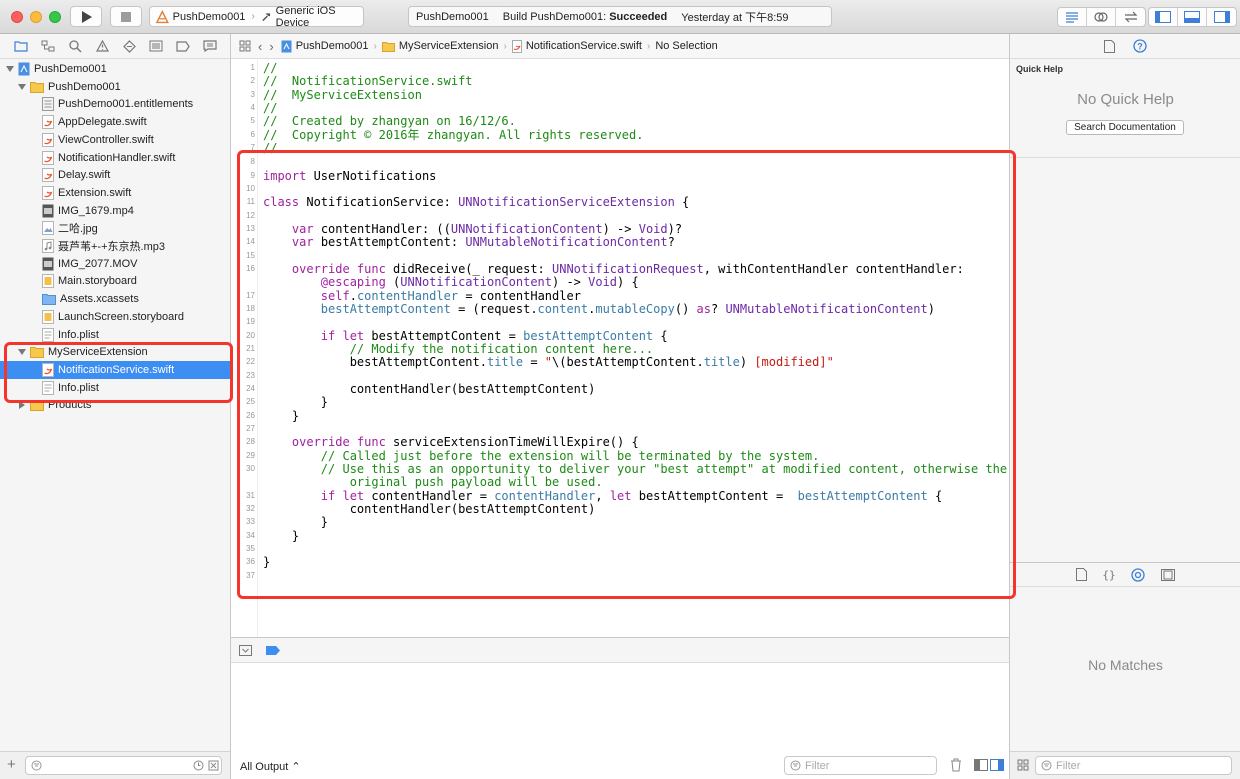 The width and height of the screenshot is (1240, 779). Describe the element at coordinates (115, 175) in the screenshot. I see `navigator-item: Delay.swift` at that location.